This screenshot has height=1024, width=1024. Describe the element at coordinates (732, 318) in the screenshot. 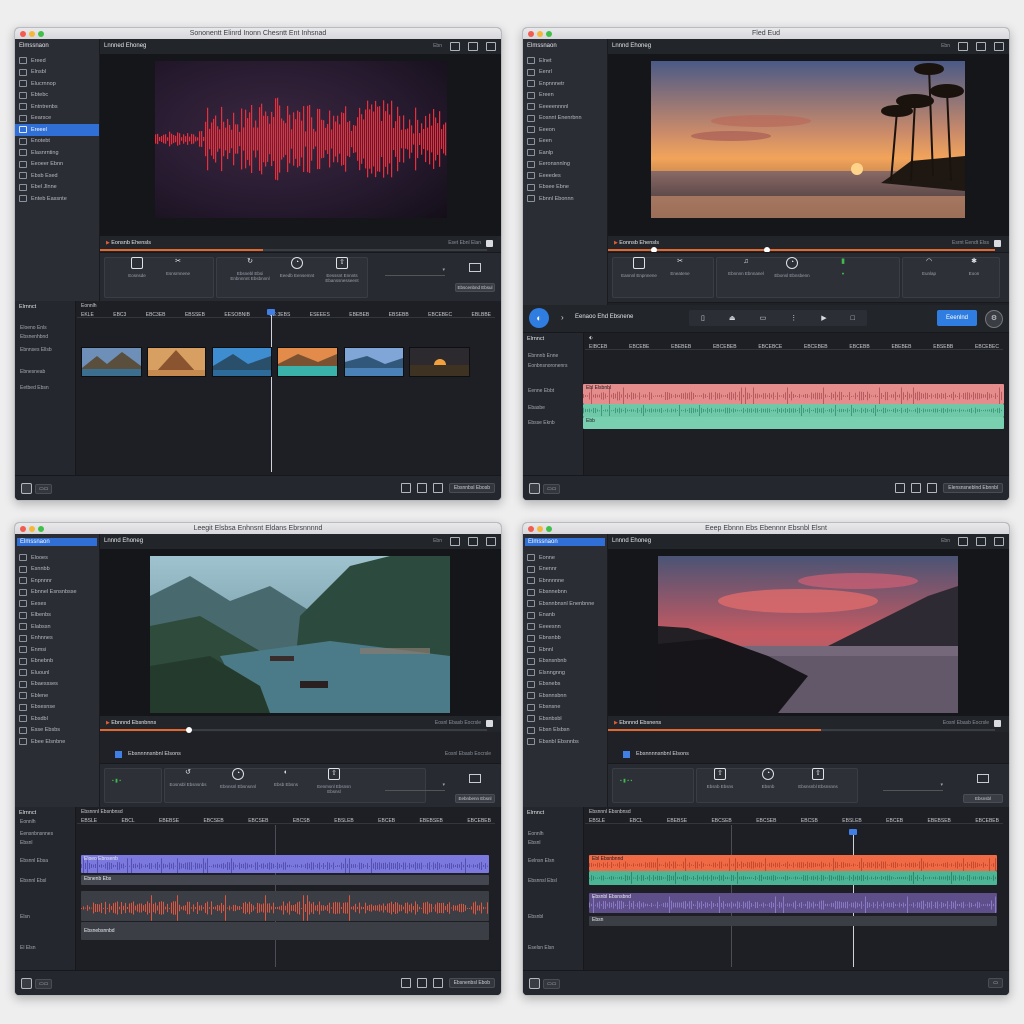

I see `eject-icon: ⏏` at that location.